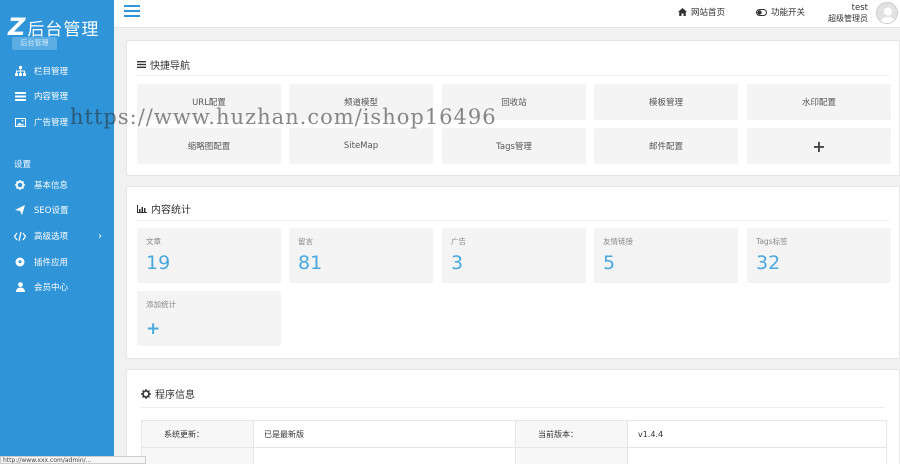 The height and width of the screenshot is (464, 900). What do you see at coordinates (666, 255) in the screenshot?
I see `stat-card-links: 友情链接 5` at bounding box center [666, 255].